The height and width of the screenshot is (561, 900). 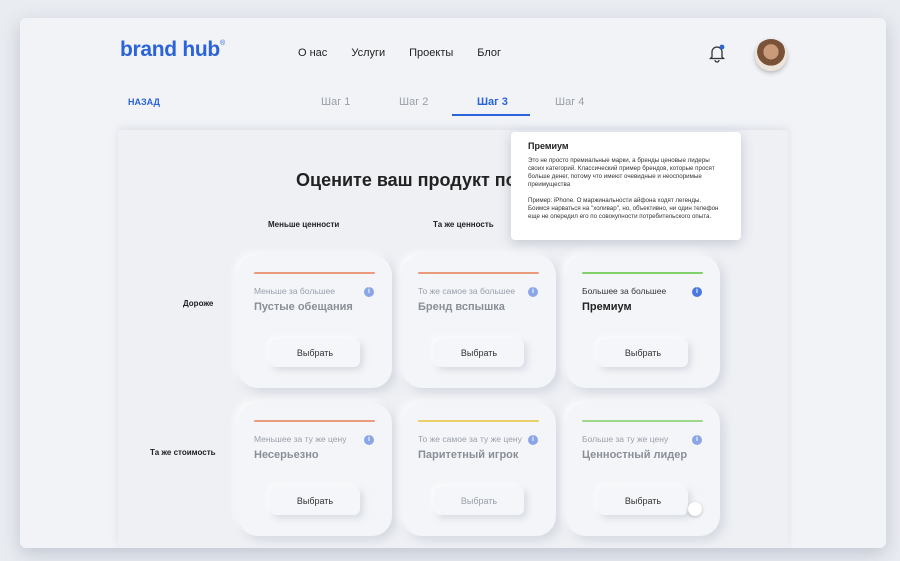 What do you see at coordinates (467, 291) in the screenshot?
I see `card-subtitle: То же самое за большее` at bounding box center [467, 291].